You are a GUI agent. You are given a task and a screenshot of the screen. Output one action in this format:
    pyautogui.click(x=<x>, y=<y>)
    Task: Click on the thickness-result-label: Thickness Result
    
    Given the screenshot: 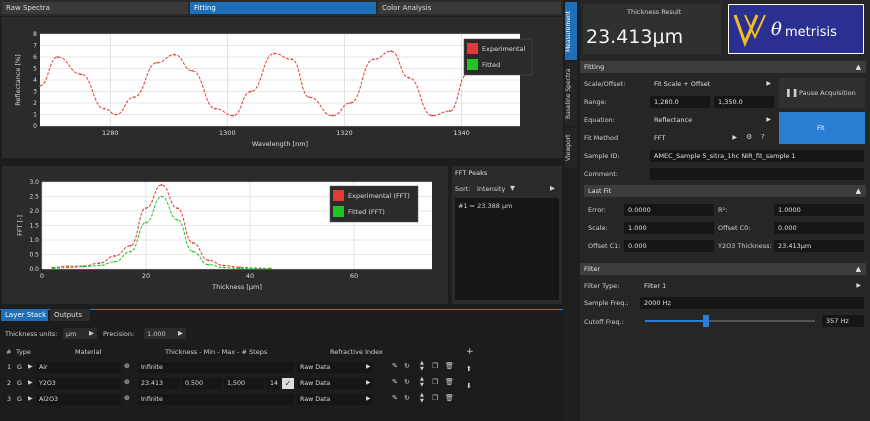 What is the action you would take?
    pyautogui.click(x=654, y=12)
    